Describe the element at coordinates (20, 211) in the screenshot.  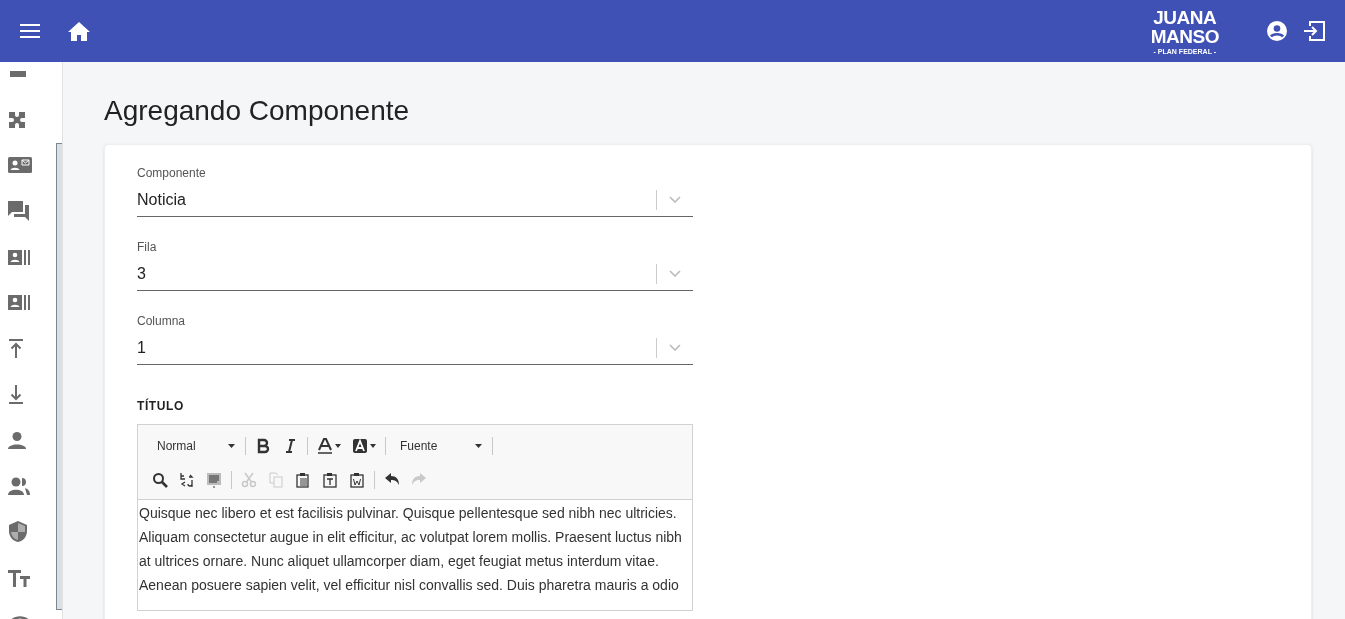
I see `chat-bubbles-icon` at that location.